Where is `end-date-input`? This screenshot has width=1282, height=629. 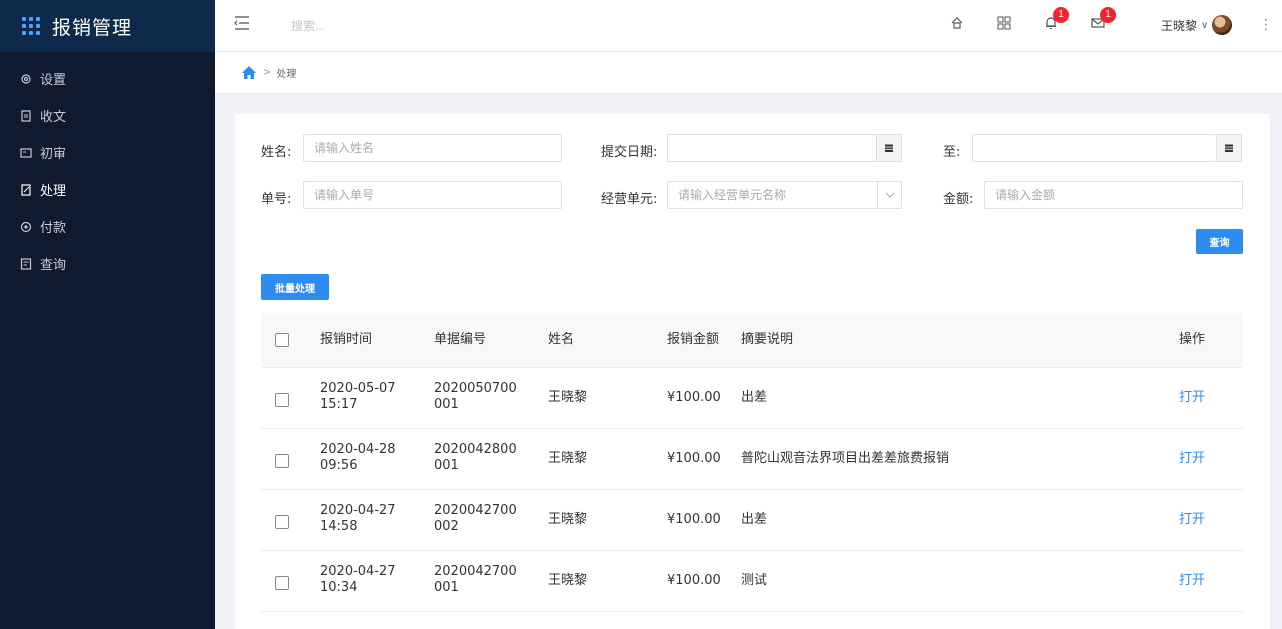 end-date-input is located at coordinates (1094, 148).